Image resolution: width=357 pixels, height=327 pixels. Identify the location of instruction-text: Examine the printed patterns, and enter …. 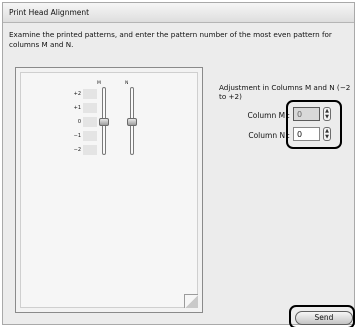
(170, 39).